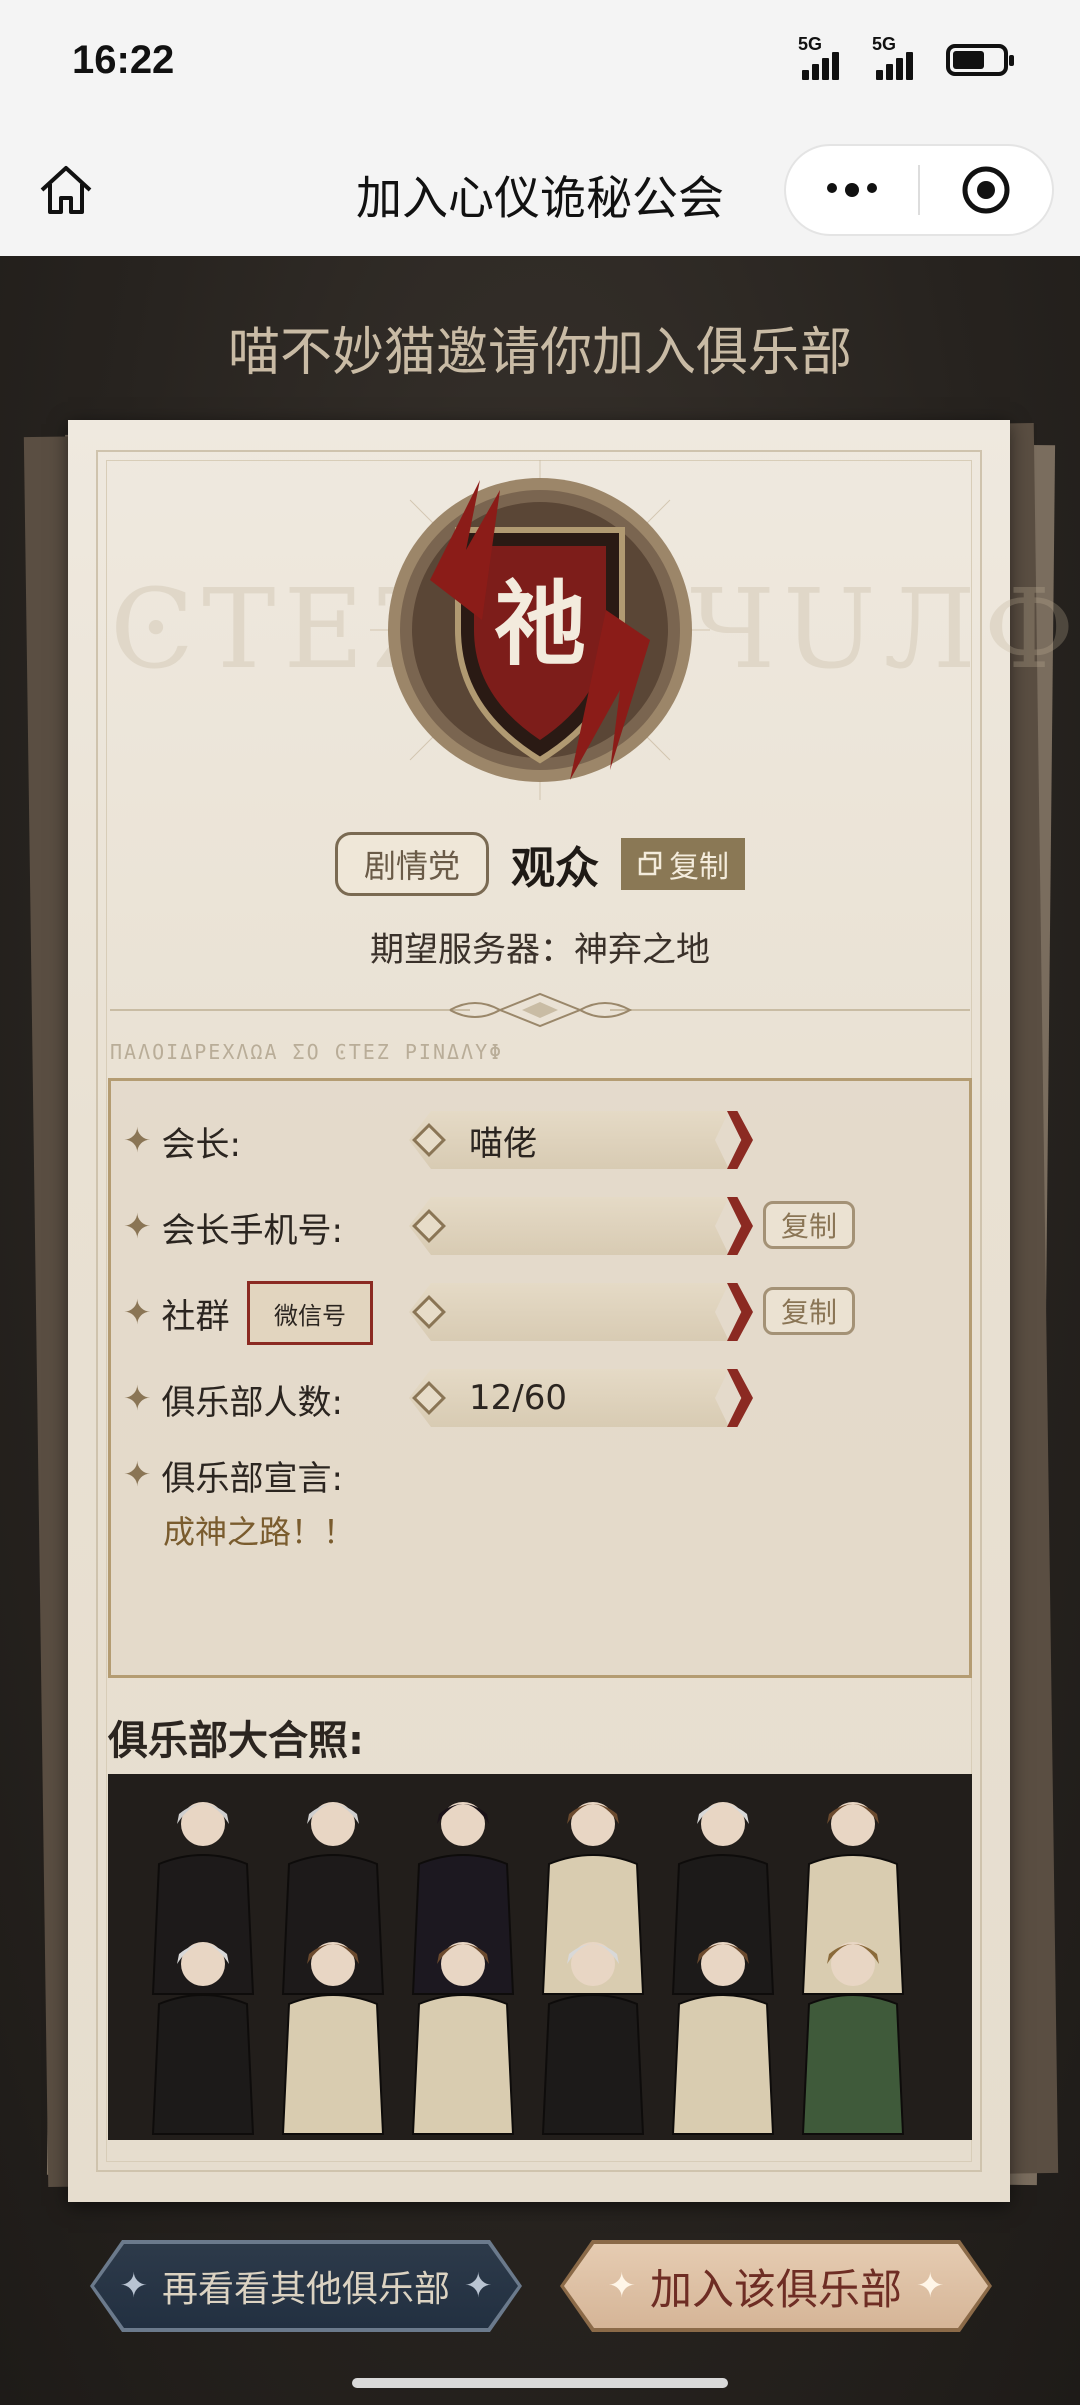 This screenshot has width=1080, height=2405. I want to click on group-photo, so click(540, 1957).